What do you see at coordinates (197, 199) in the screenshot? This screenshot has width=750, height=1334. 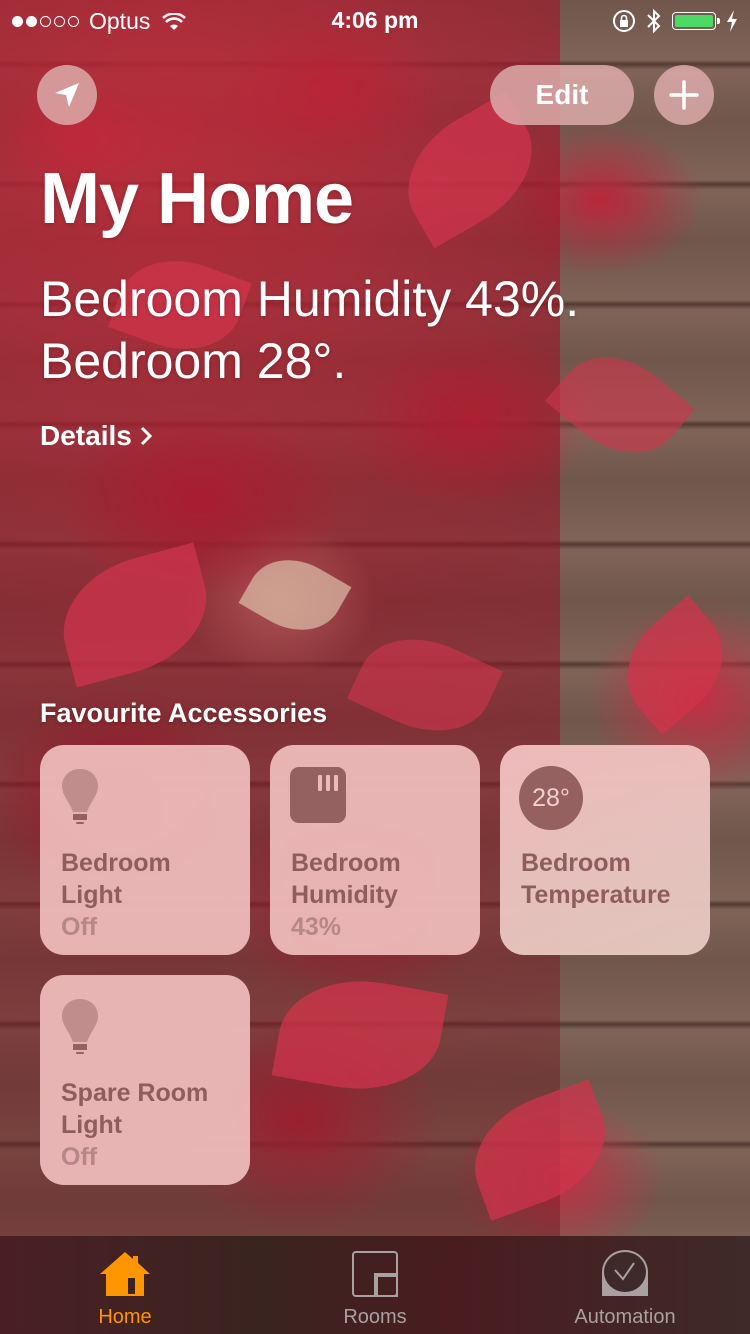 I see `page-title: My Home` at bounding box center [197, 199].